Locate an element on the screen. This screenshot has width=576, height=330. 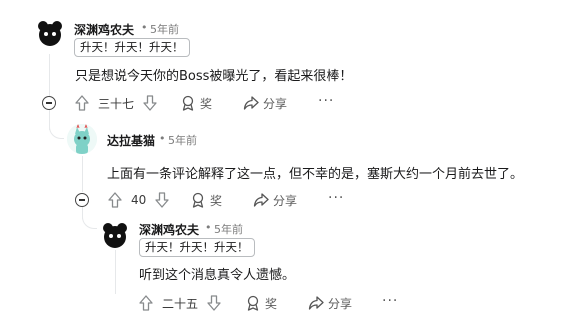
comment-body: 听到这个消息真令人遗憾。 is located at coordinates (217, 275).